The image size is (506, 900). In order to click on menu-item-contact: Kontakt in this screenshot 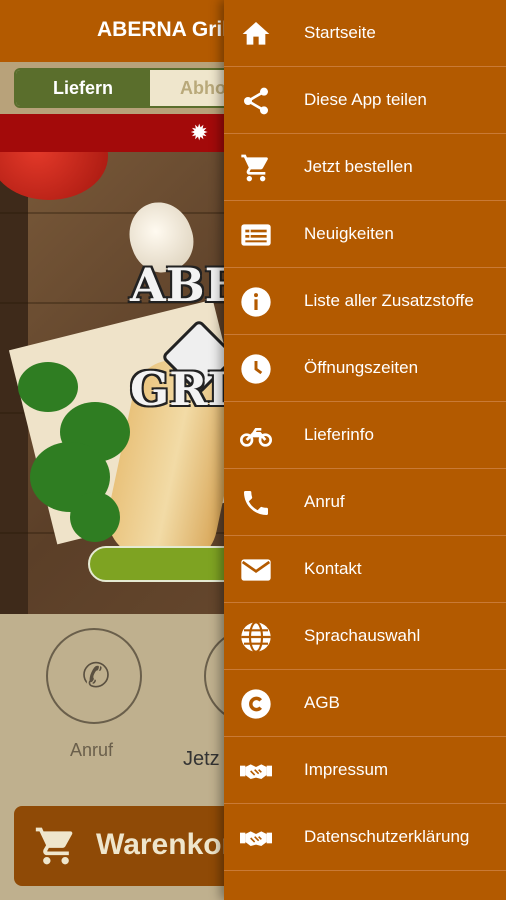, I will do `click(365, 569)`.